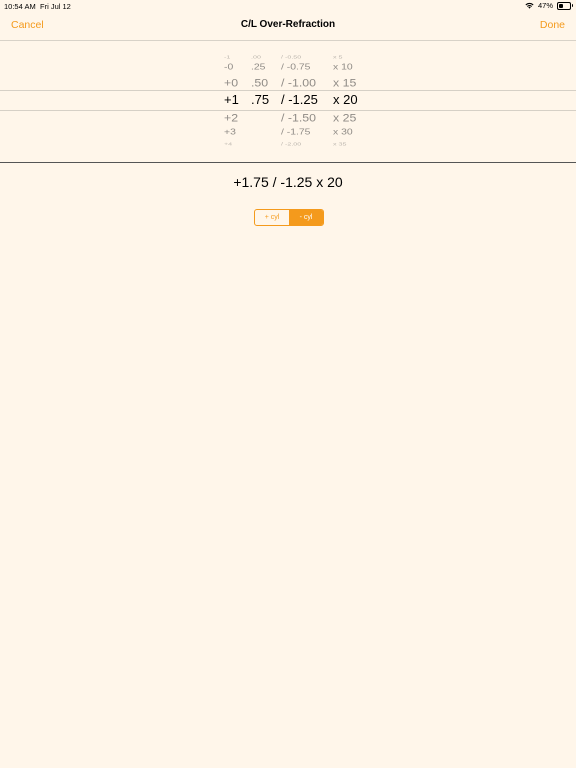 Image resolution: width=576 pixels, height=768 pixels. I want to click on axis-option: x 25, so click(344, 117).